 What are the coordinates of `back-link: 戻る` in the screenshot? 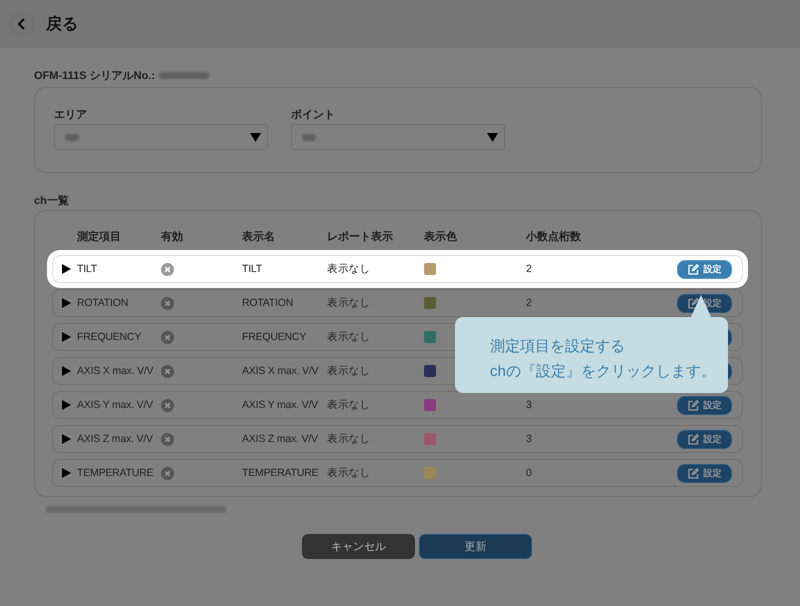 It's located at (62, 24).